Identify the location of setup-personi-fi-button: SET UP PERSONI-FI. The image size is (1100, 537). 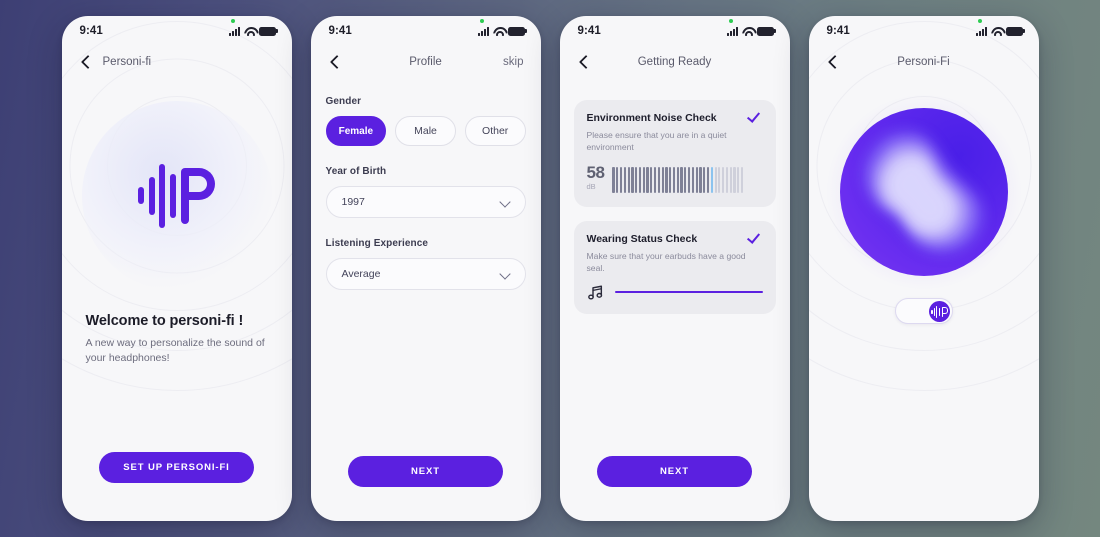
(176, 467).